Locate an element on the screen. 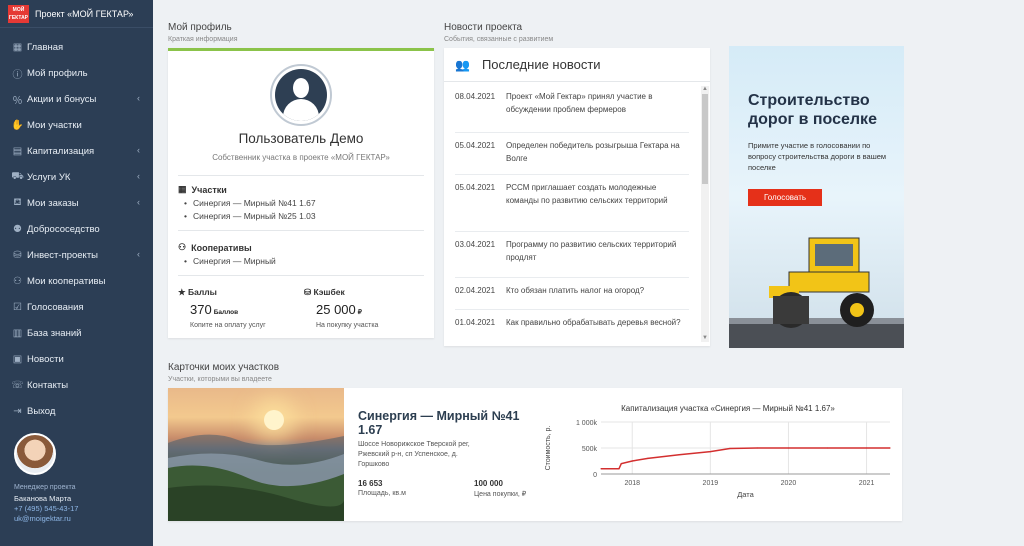  lot-photo is located at coordinates (256, 454).